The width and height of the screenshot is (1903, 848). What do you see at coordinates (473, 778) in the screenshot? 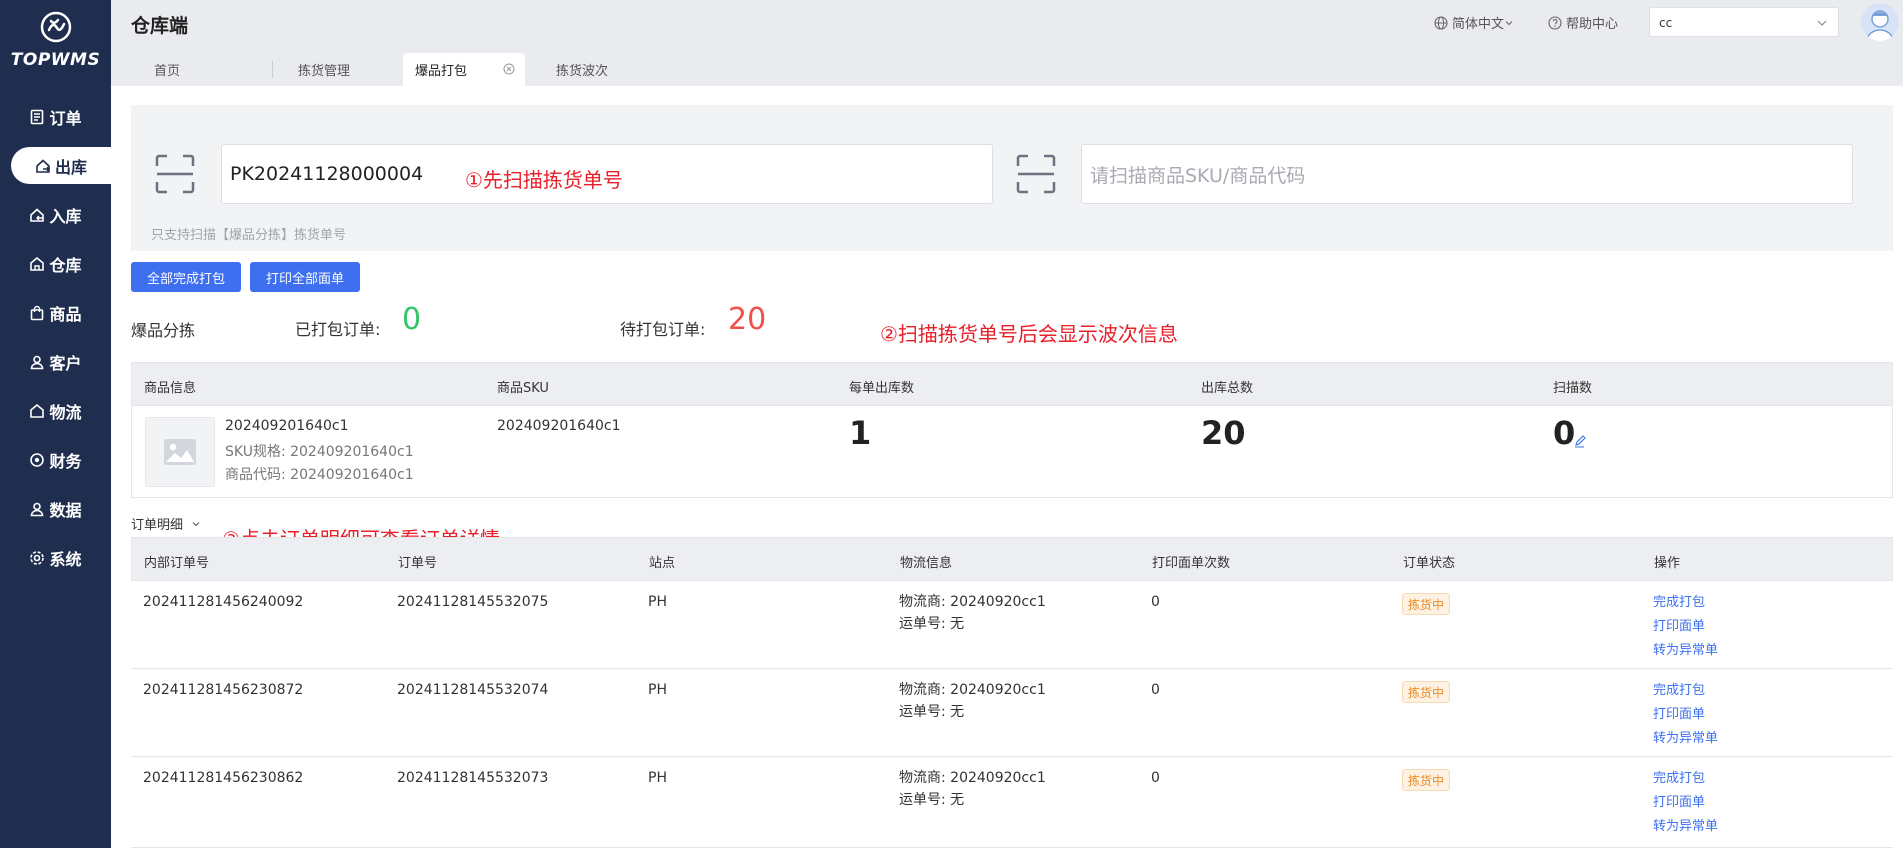
I see `order-no: 20241128145532073` at bounding box center [473, 778].